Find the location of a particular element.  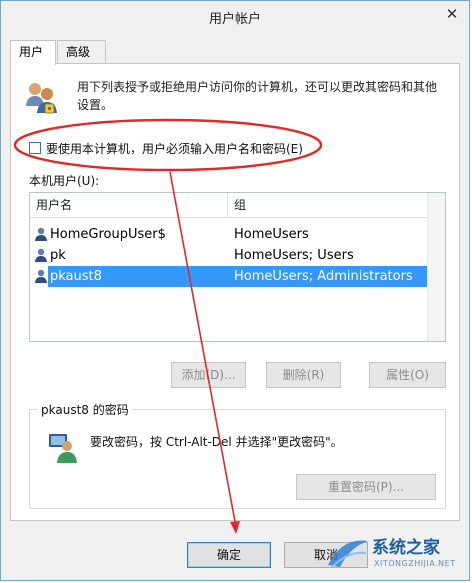

user-password-icon is located at coordinates (63, 448).